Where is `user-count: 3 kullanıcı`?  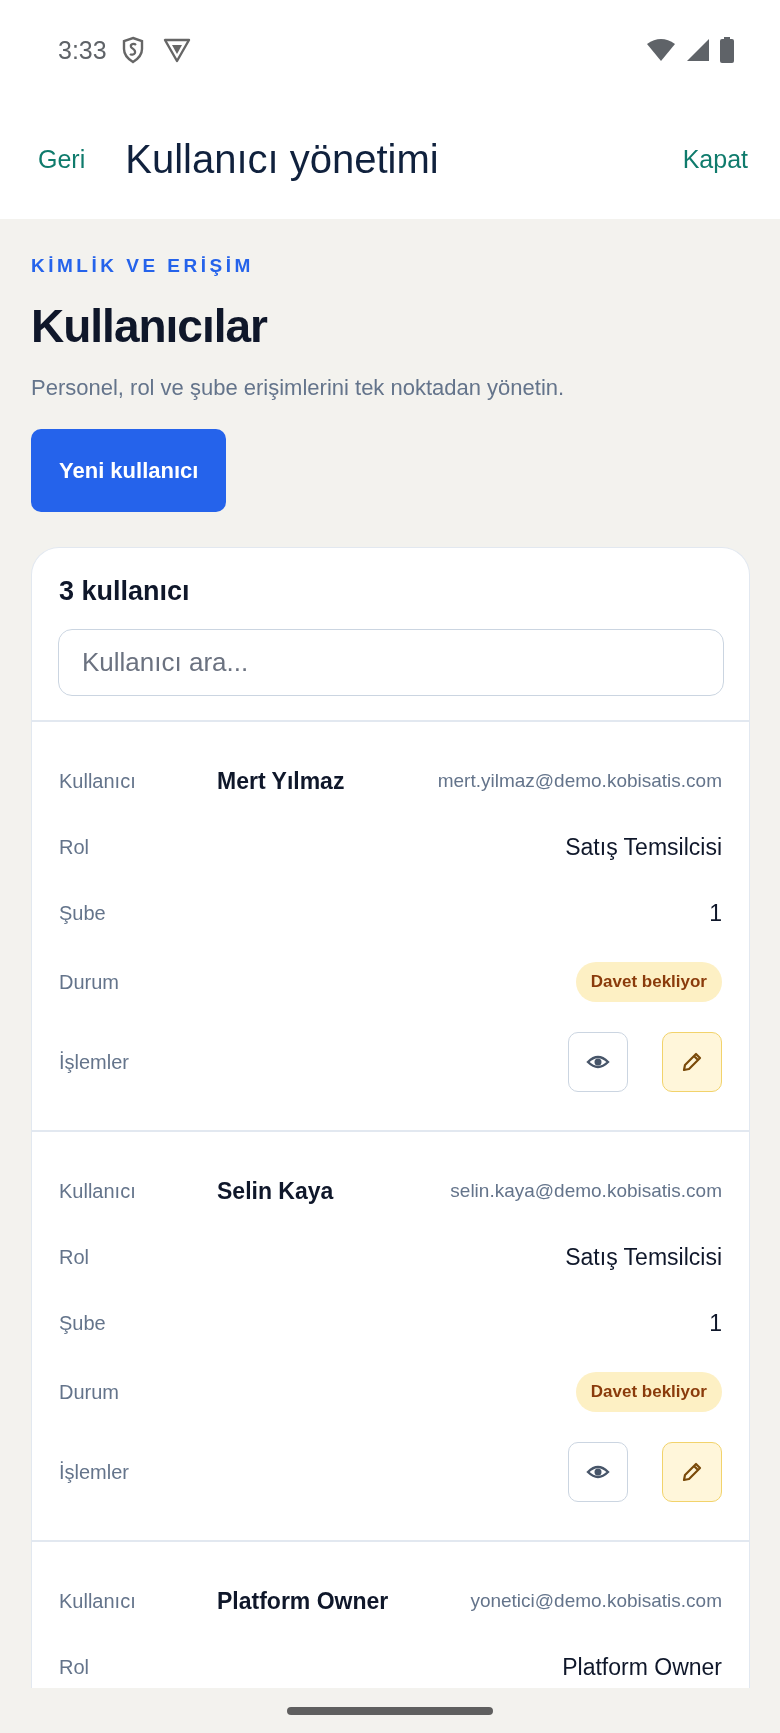 user-count: 3 kullanıcı is located at coordinates (124, 591).